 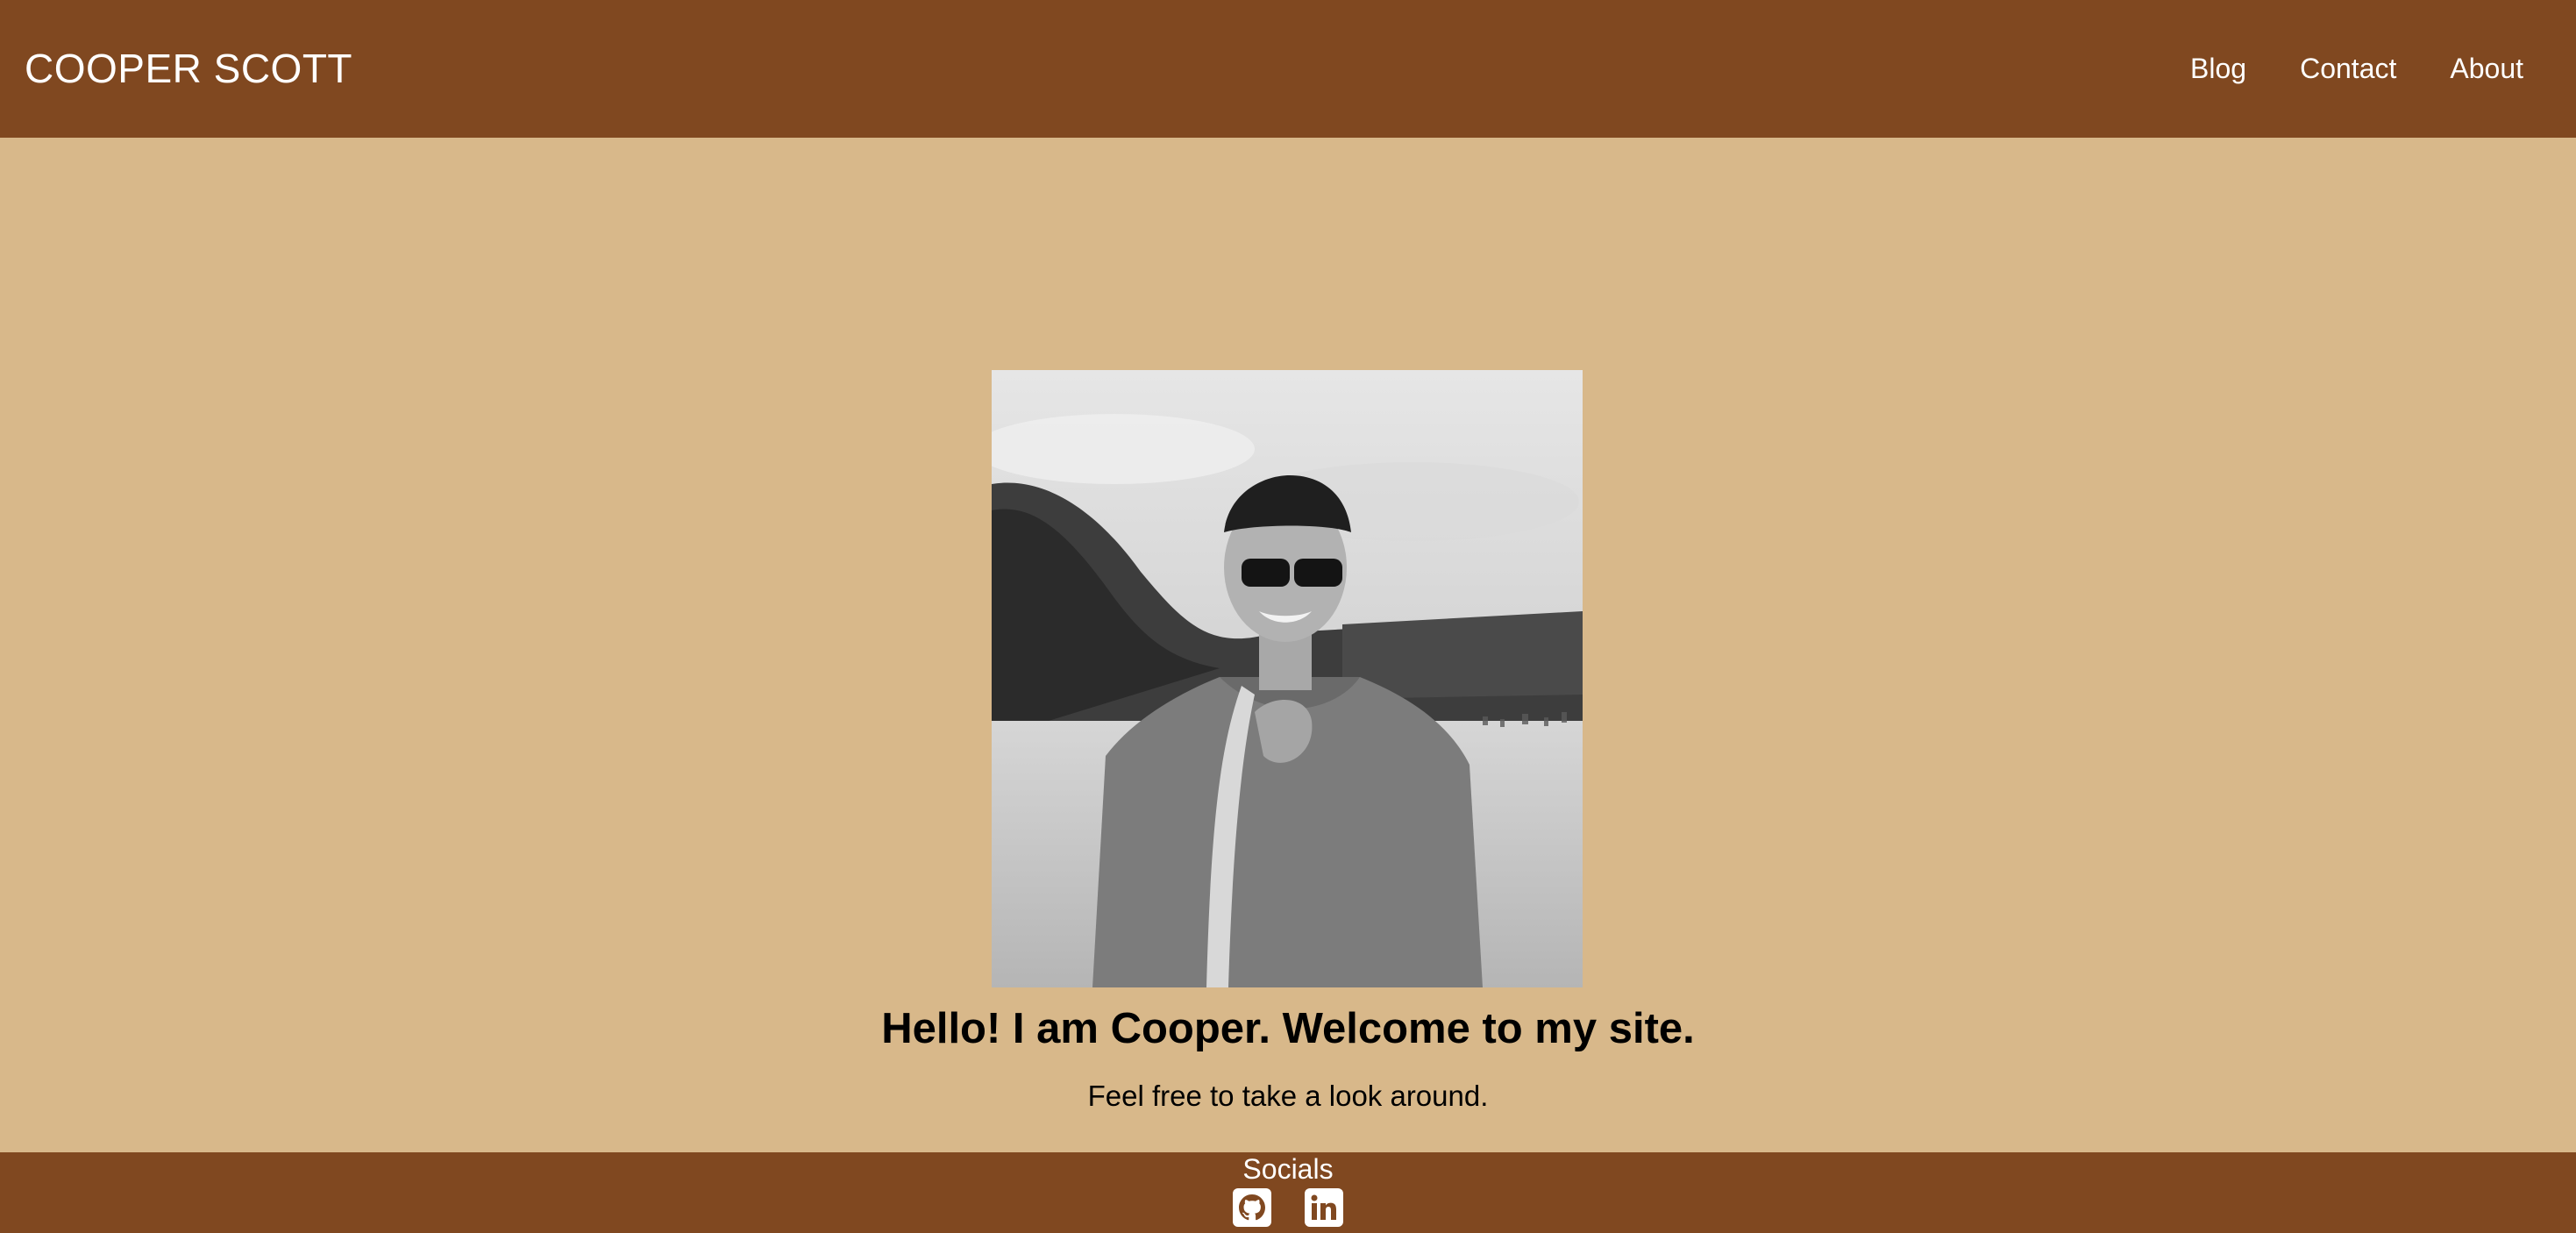 I want to click on welcome-heading: Hello! I am Cooper. Welcome to my site., so click(x=1288, y=1028).